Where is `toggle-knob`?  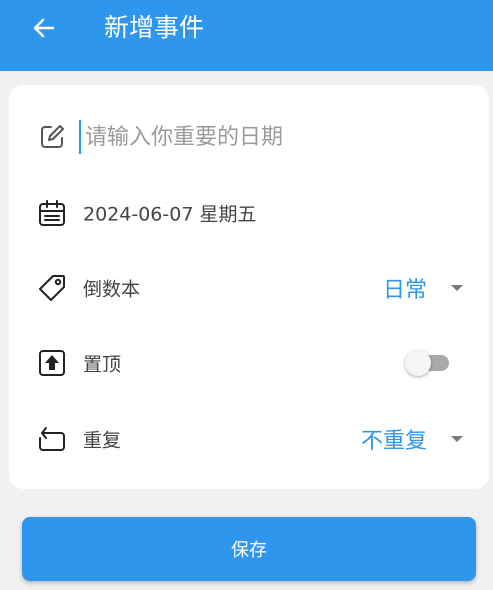
toggle-knob is located at coordinates (418, 363).